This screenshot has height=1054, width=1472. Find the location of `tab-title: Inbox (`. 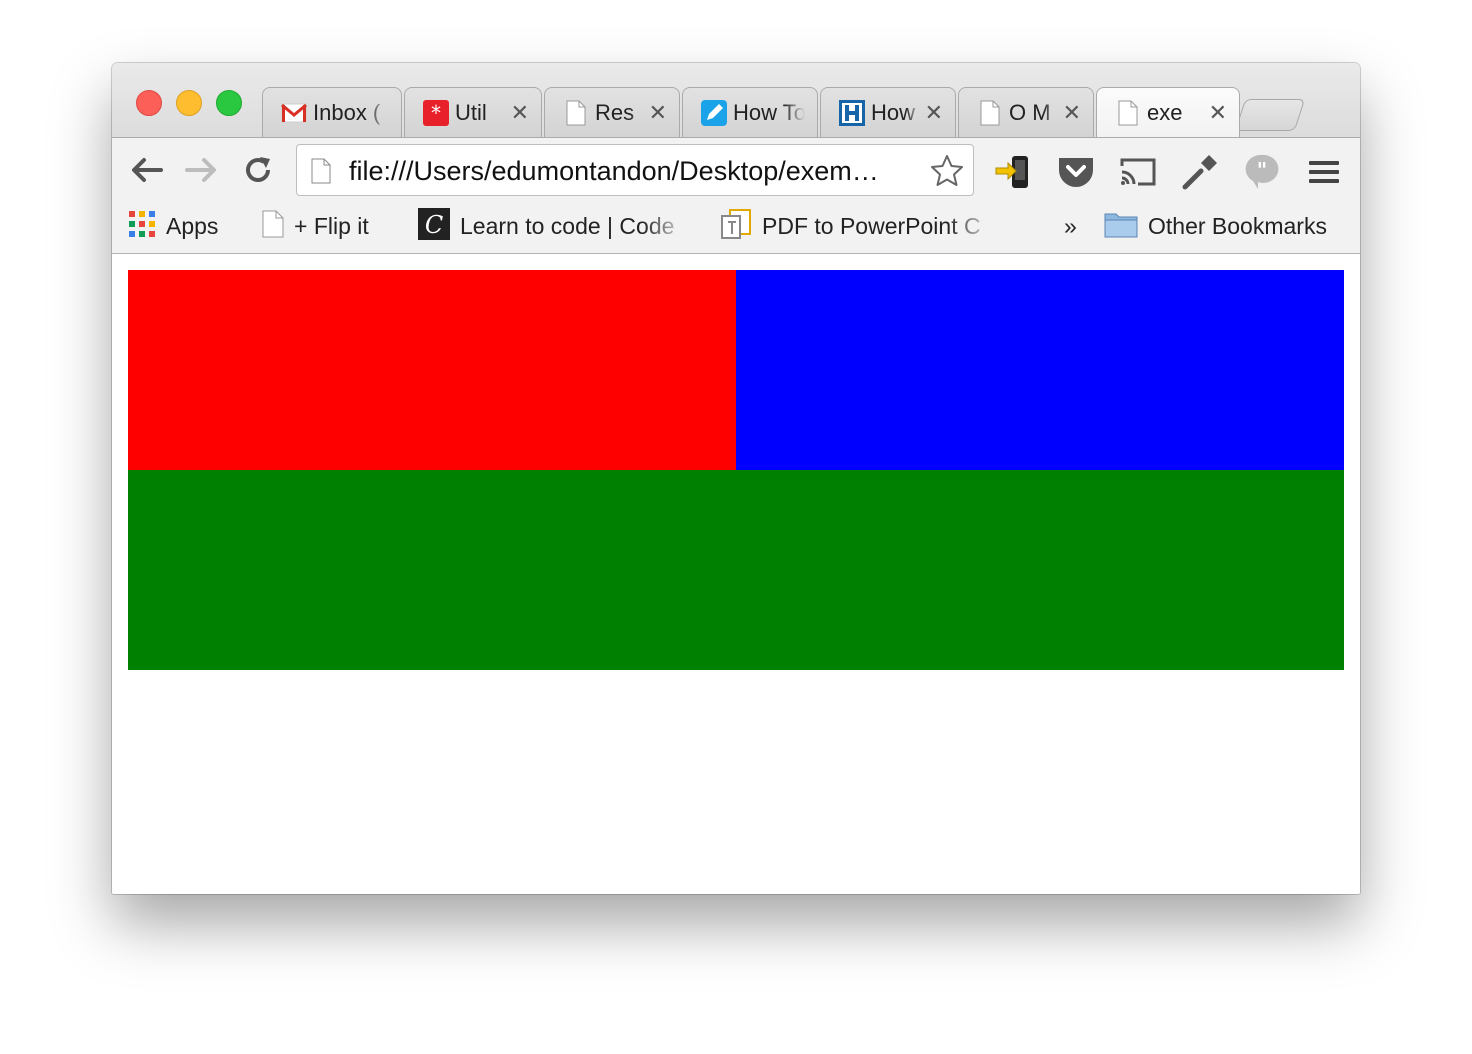

tab-title: Inbox ( is located at coordinates (347, 112).